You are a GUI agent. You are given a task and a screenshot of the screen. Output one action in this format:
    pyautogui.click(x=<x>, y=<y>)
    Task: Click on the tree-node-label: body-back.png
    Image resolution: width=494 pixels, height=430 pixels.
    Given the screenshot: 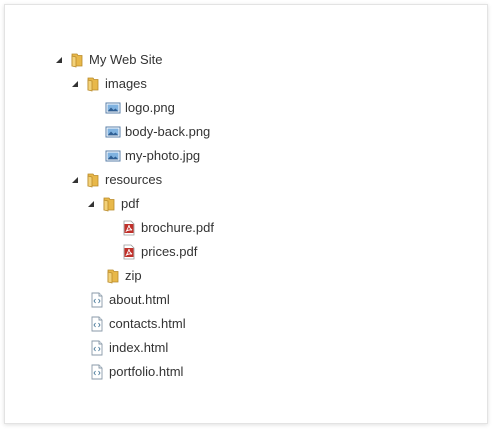 What is the action you would take?
    pyautogui.click(x=167, y=132)
    